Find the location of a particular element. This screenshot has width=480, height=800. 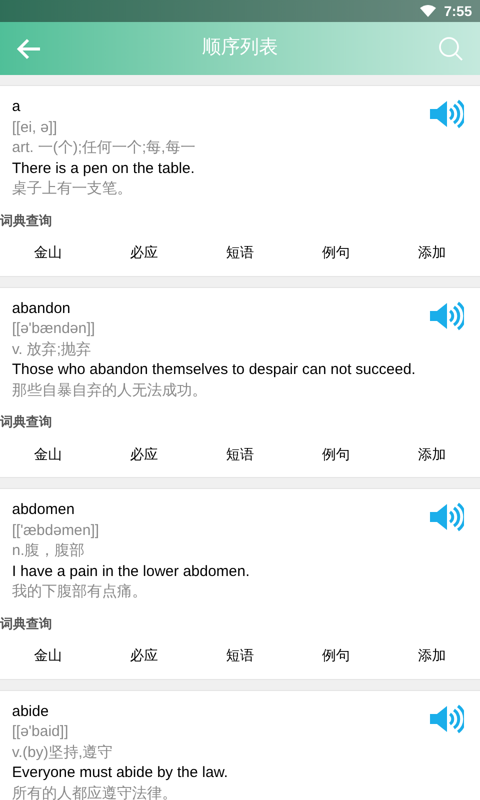

phonetic: [[ə'baid]] is located at coordinates (41, 732).